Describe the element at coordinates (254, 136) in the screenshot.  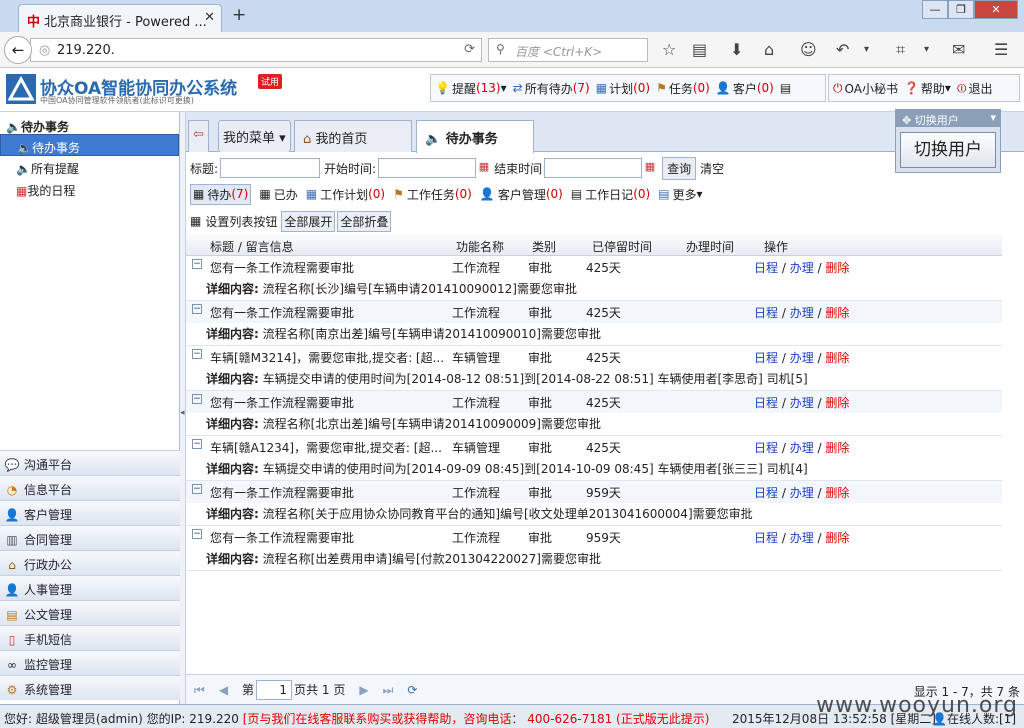
I see `tab-my-menu: 我的菜单 ▾` at that location.